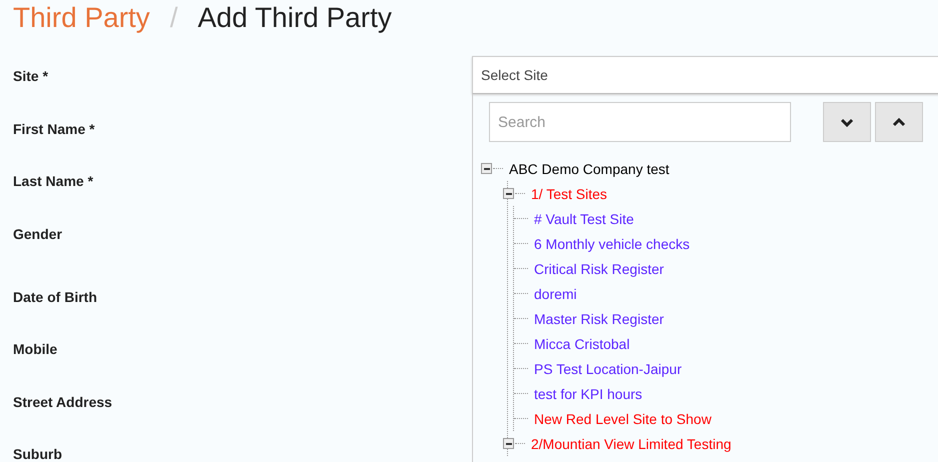  What do you see at coordinates (588, 394) in the screenshot?
I see `tree-item: test for KPI hours` at bounding box center [588, 394].